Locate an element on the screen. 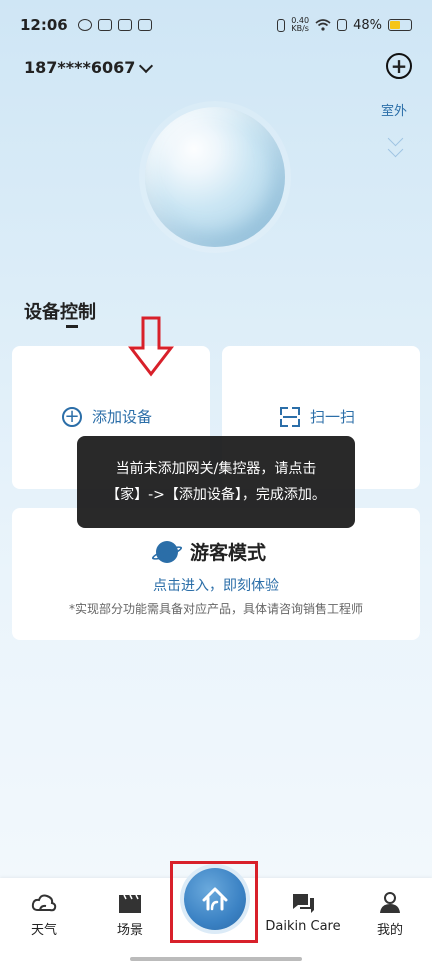  sim-icon is located at coordinates (342, 25).